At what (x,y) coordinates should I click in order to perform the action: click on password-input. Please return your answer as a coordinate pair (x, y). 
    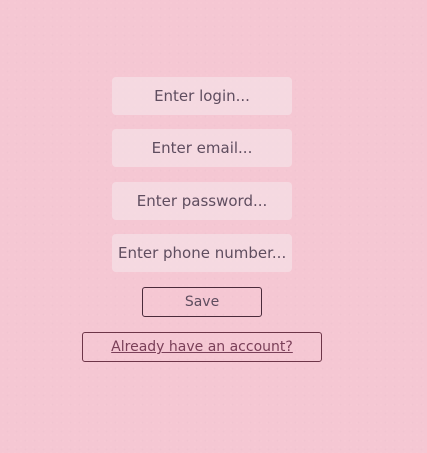
    Looking at the image, I should click on (202, 201).